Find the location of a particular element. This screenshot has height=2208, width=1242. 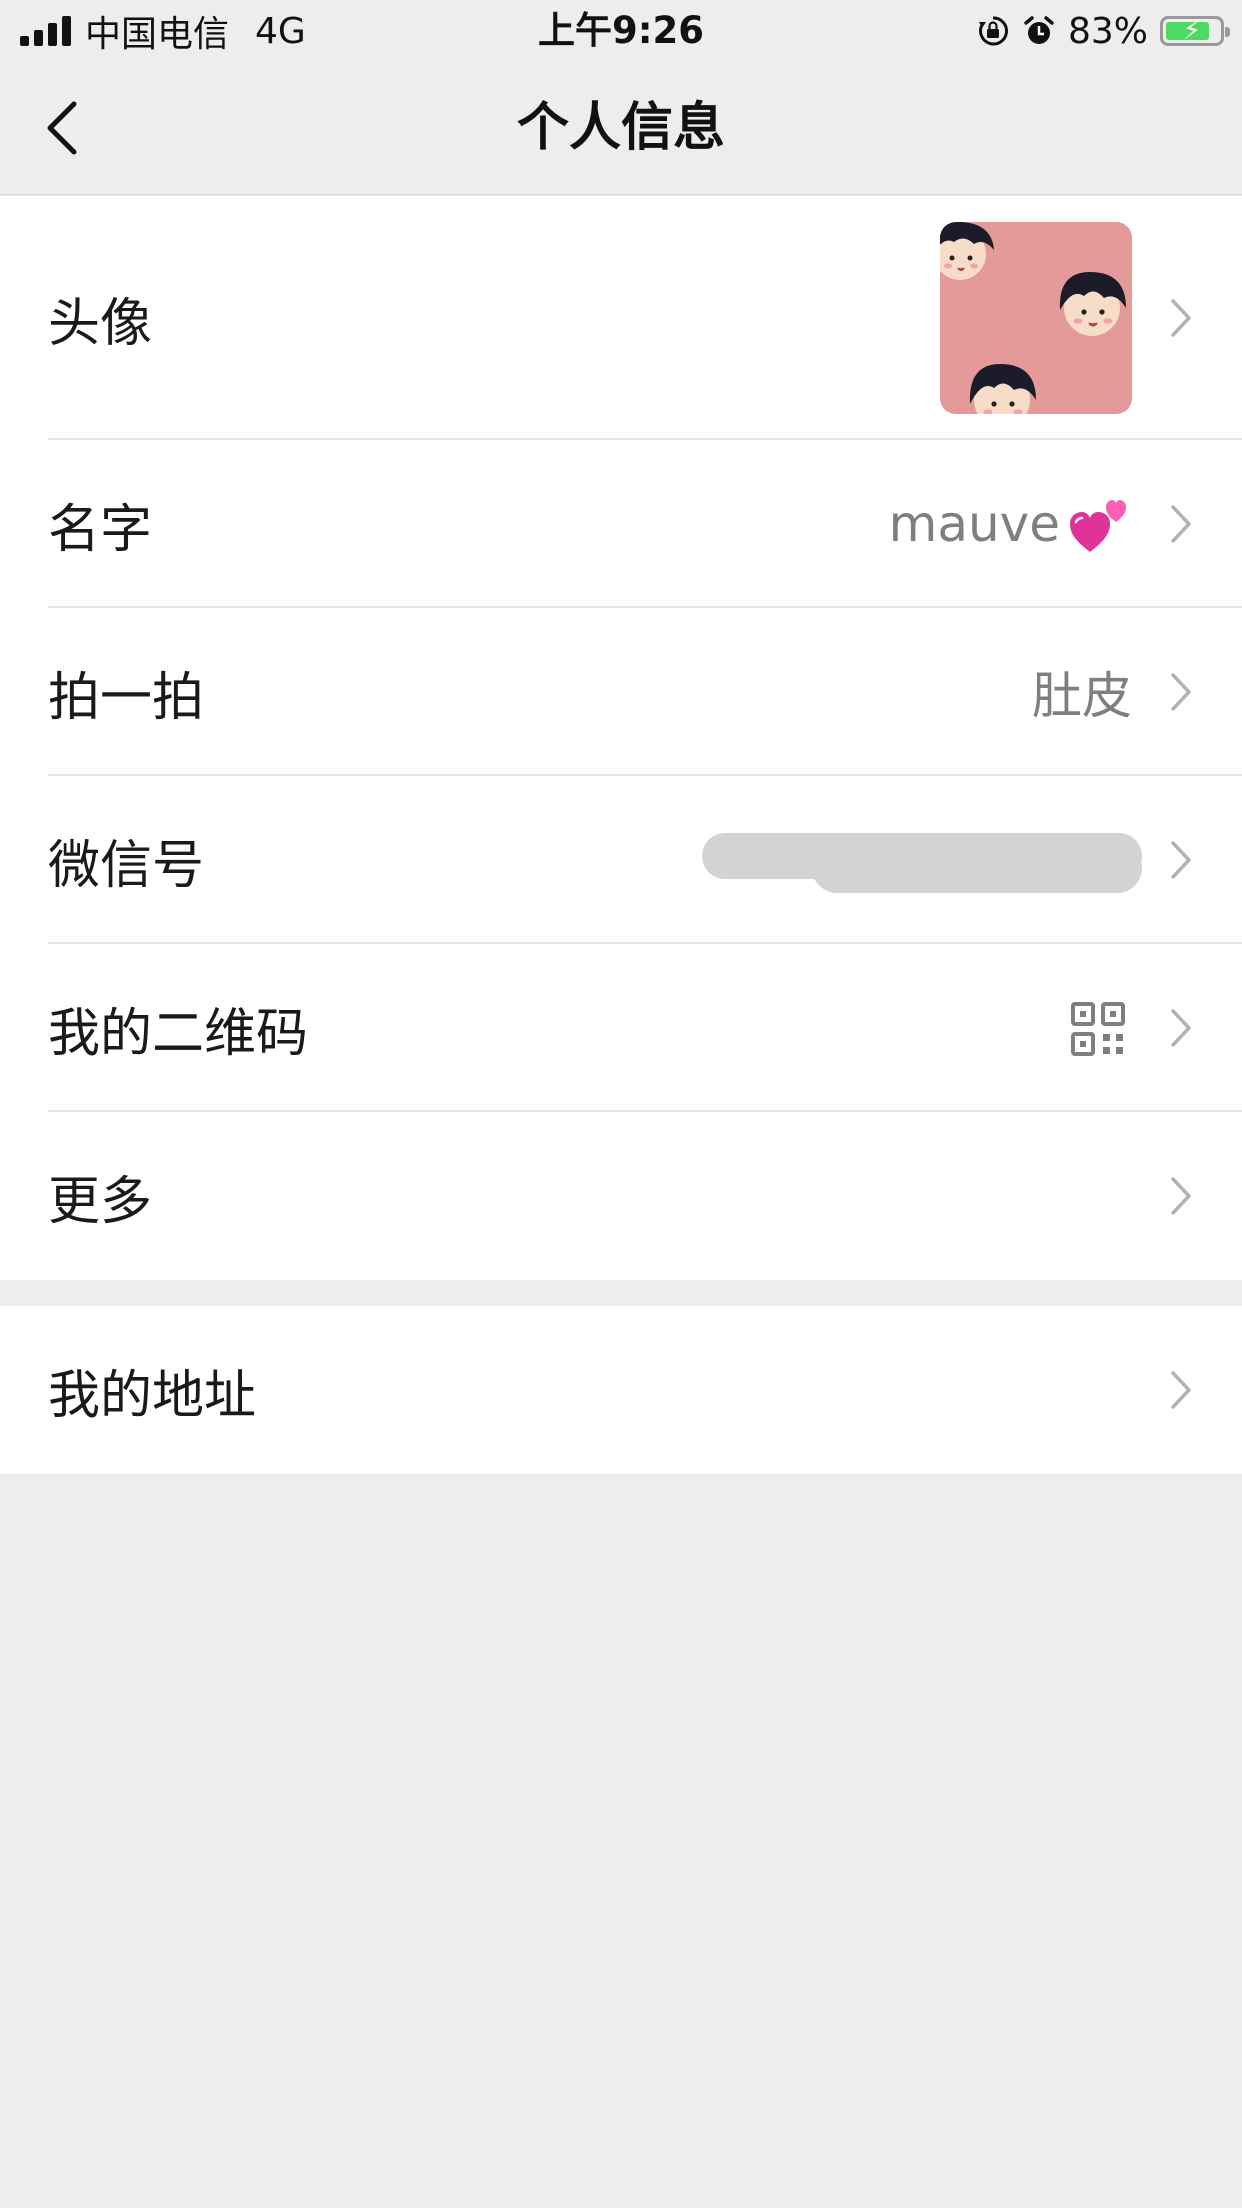

address-list: 我的地址 is located at coordinates (621, 1390).